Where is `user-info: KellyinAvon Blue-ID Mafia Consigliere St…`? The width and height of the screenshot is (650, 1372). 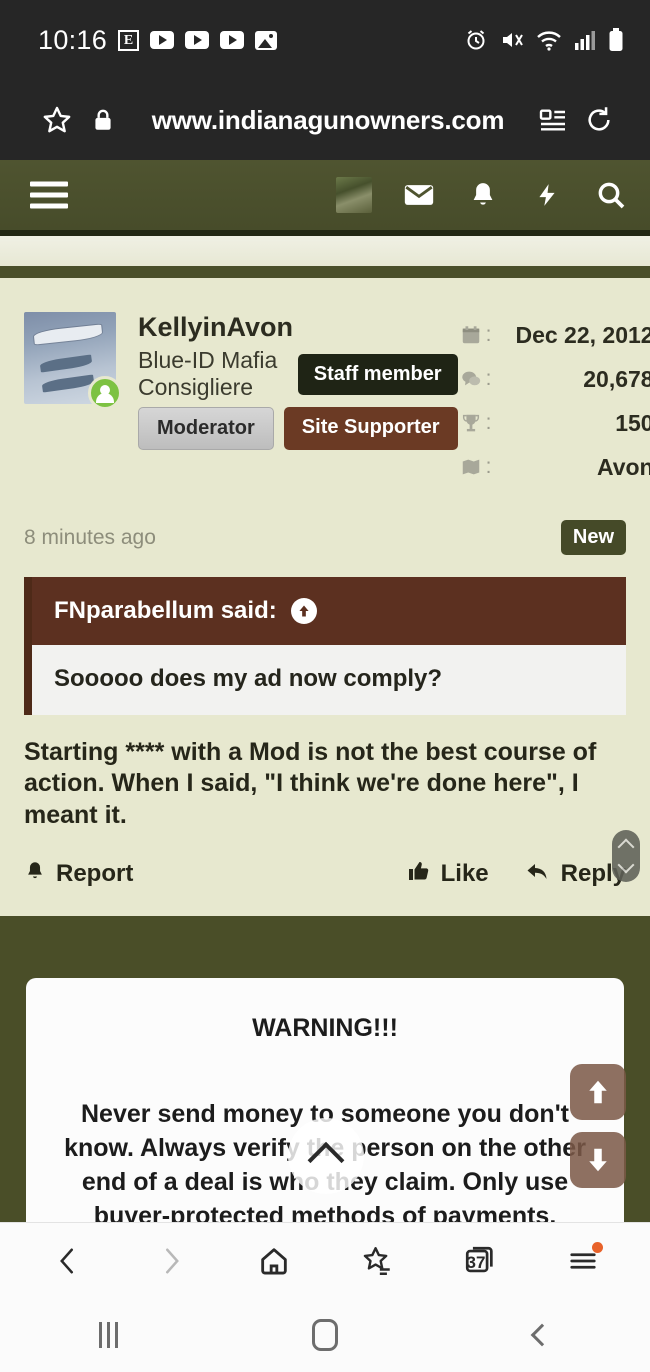
user-info: KellyinAvon Blue-ID Mafia Consigliere St… is located at coordinates (287, 403).